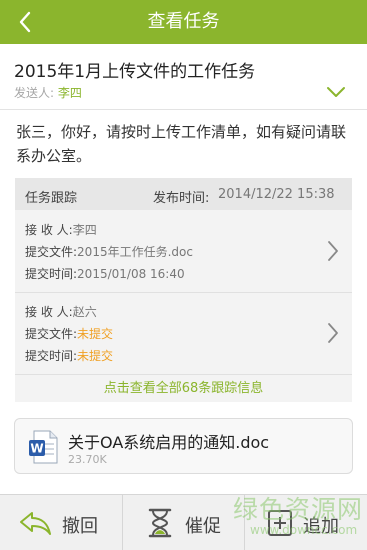 This screenshot has width=367, height=550. I want to click on file-value: 未提交, so click(95, 334).